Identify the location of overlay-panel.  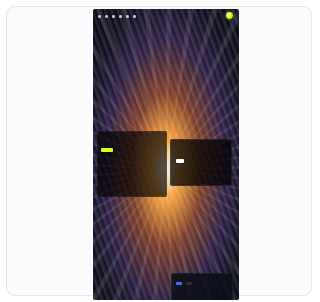
(201, 162).